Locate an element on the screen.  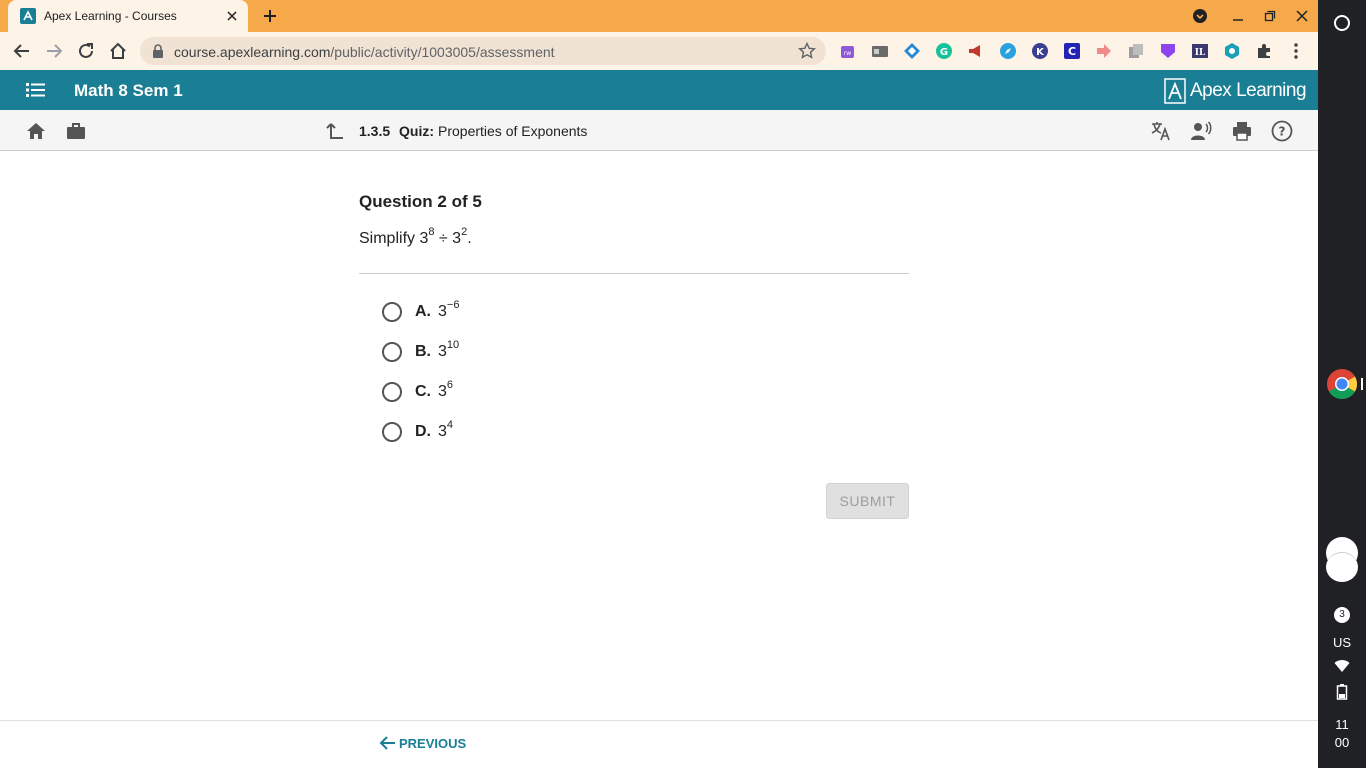
activity-type: Quiz: is located at coordinates (416, 131).